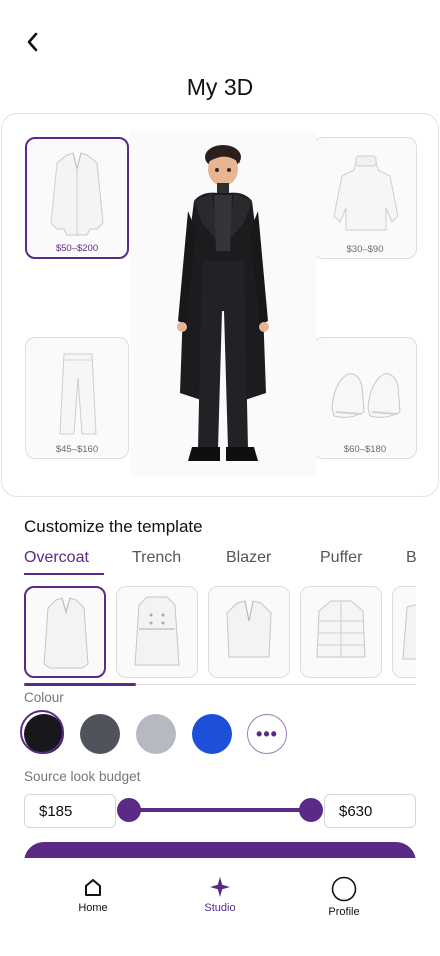 Image resolution: width=440 pixels, height=956 pixels. What do you see at coordinates (249, 629) in the screenshot?
I see `blazer-variant-image` at bounding box center [249, 629].